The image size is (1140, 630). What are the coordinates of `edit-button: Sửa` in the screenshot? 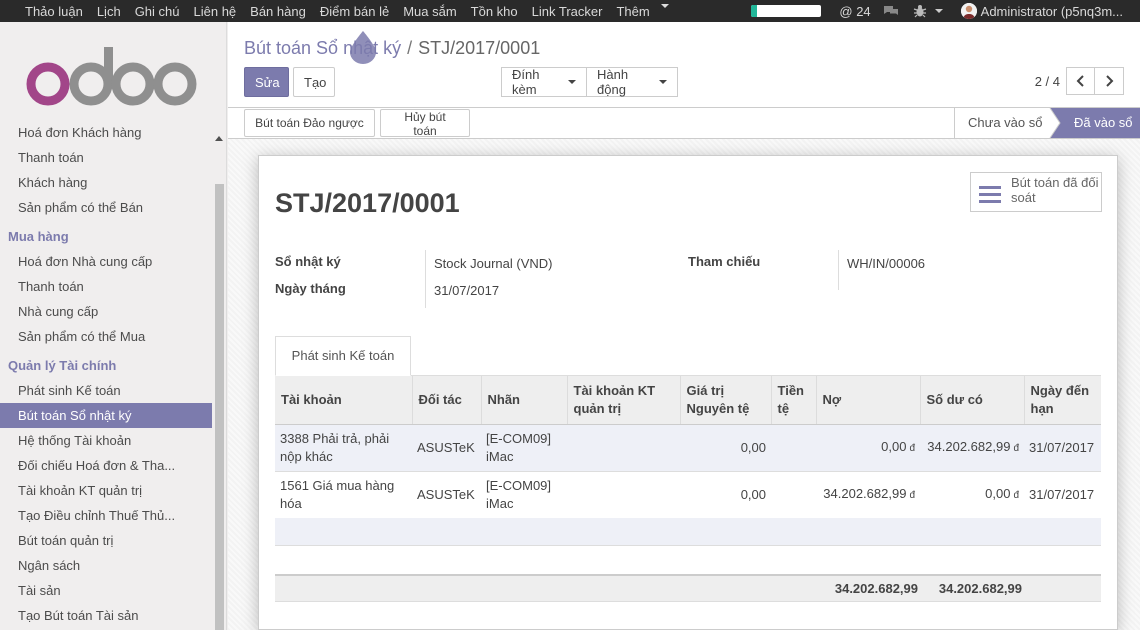 It's located at (266, 82).